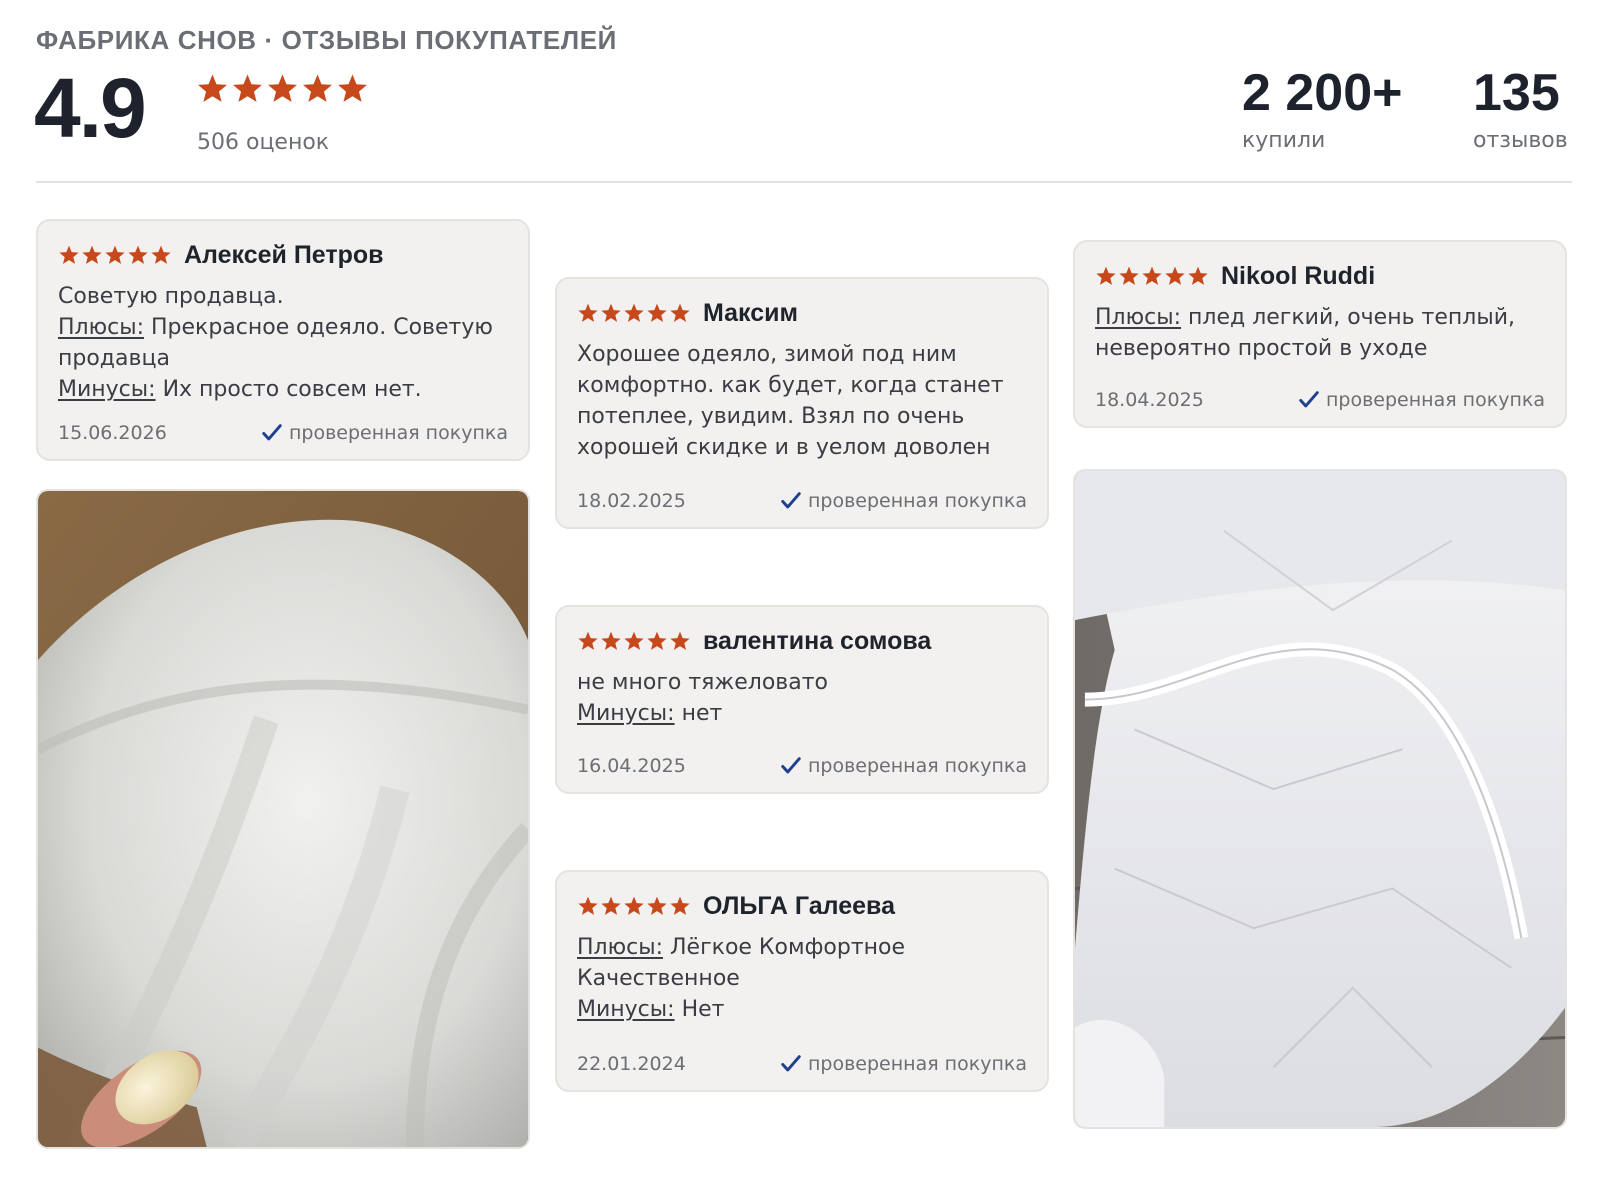  Describe the element at coordinates (703, 682) in the screenshot. I see `review-text: не много тяжеловато` at that location.